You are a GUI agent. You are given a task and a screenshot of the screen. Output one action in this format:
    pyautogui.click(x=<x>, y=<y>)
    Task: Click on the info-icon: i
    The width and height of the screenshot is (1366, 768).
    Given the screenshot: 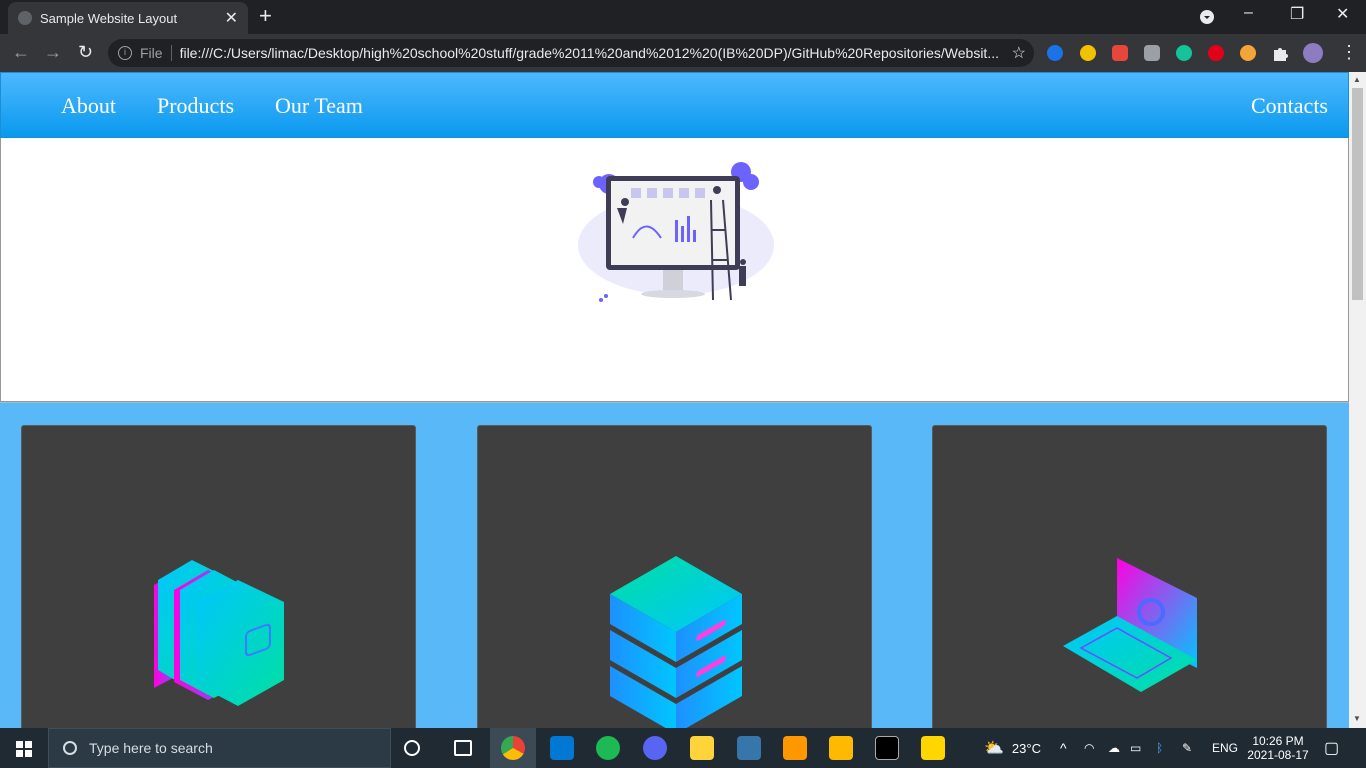 What is the action you would take?
    pyautogui.click(x=125, y=53)
    